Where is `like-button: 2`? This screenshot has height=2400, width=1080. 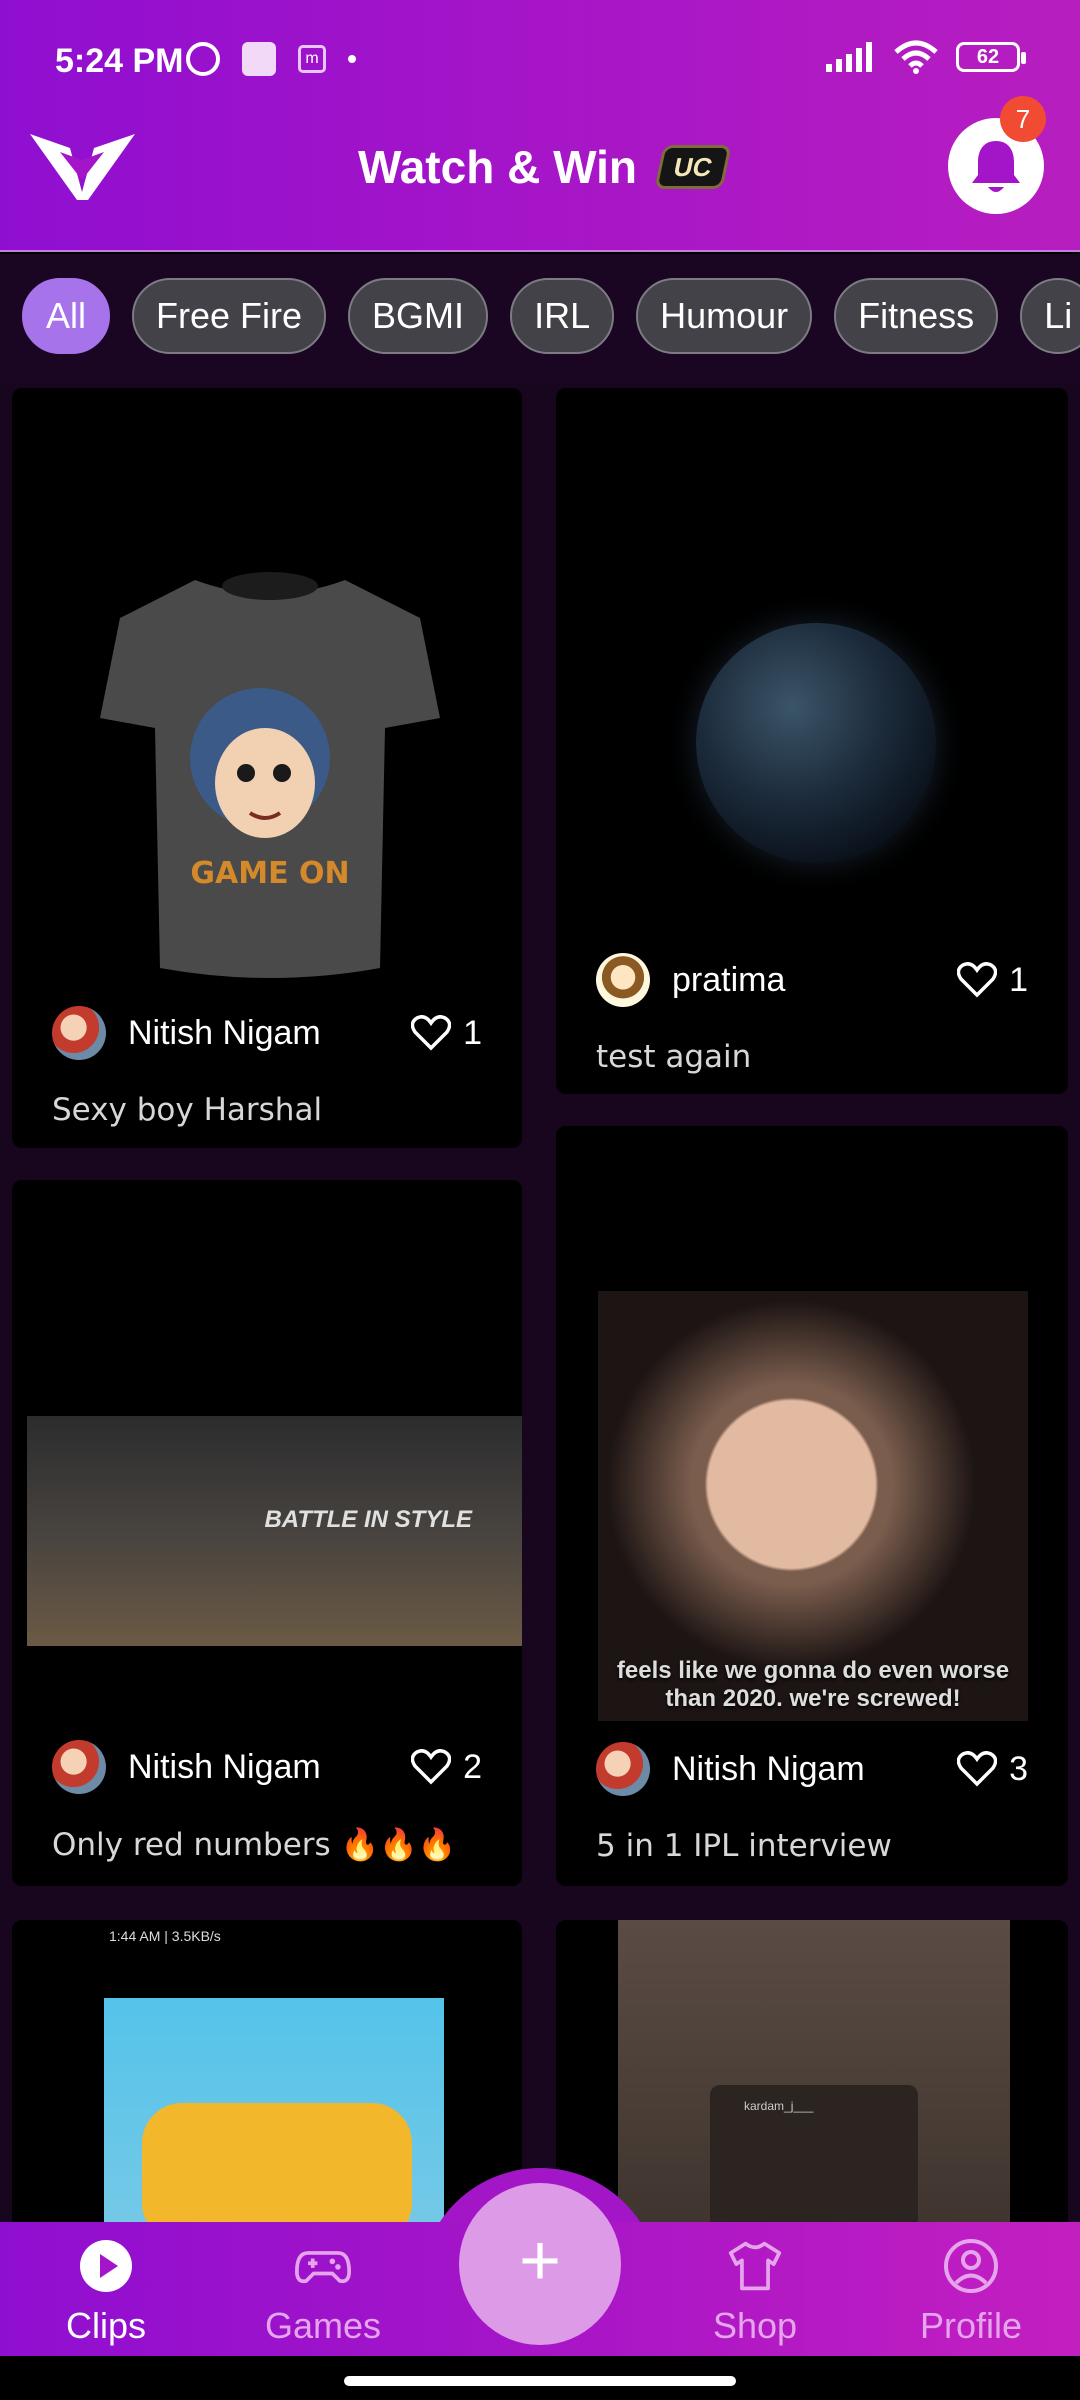
like-button: 2 is located at coordinates (446, 1767).